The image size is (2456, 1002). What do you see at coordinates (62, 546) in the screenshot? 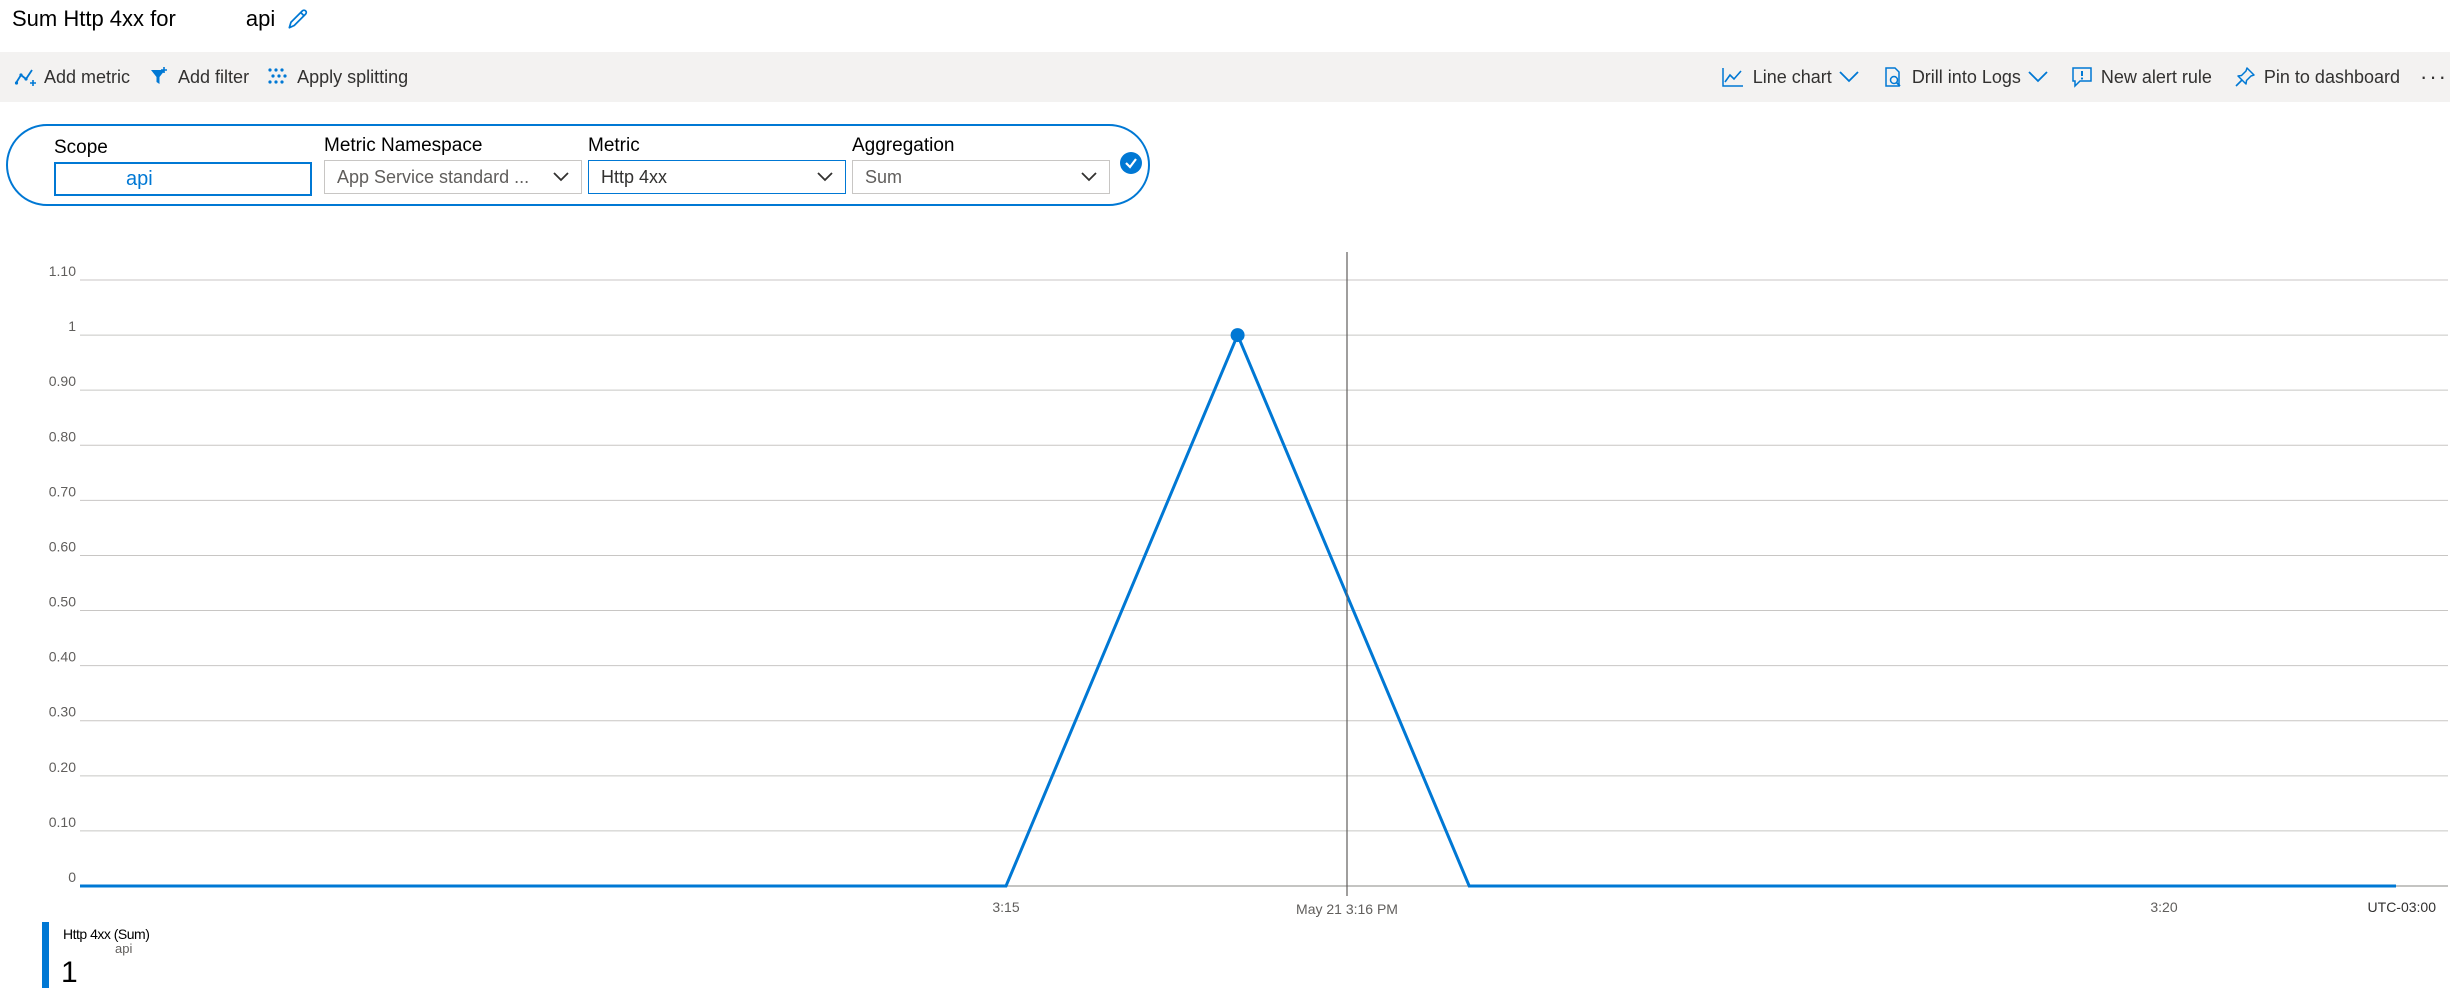
I see `y-tick-label: 0.60` at bounding box center [62, 546].